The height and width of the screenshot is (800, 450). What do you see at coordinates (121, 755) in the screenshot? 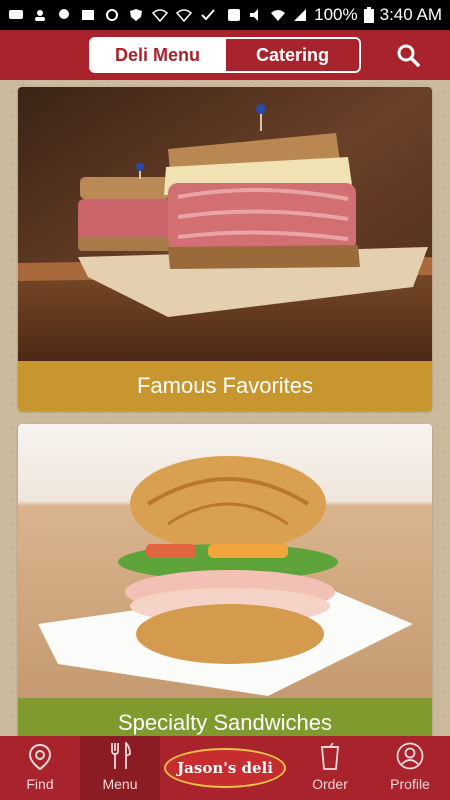
I see `fork-knife-icon` at bounding box center [121, 755].